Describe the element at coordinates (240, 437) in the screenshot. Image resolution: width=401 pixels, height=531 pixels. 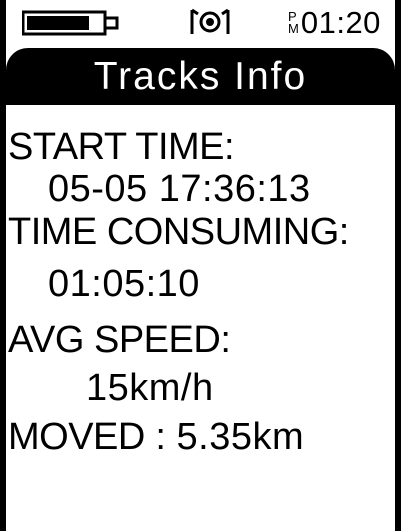
I see `moved-value: 5.35km` at that location.